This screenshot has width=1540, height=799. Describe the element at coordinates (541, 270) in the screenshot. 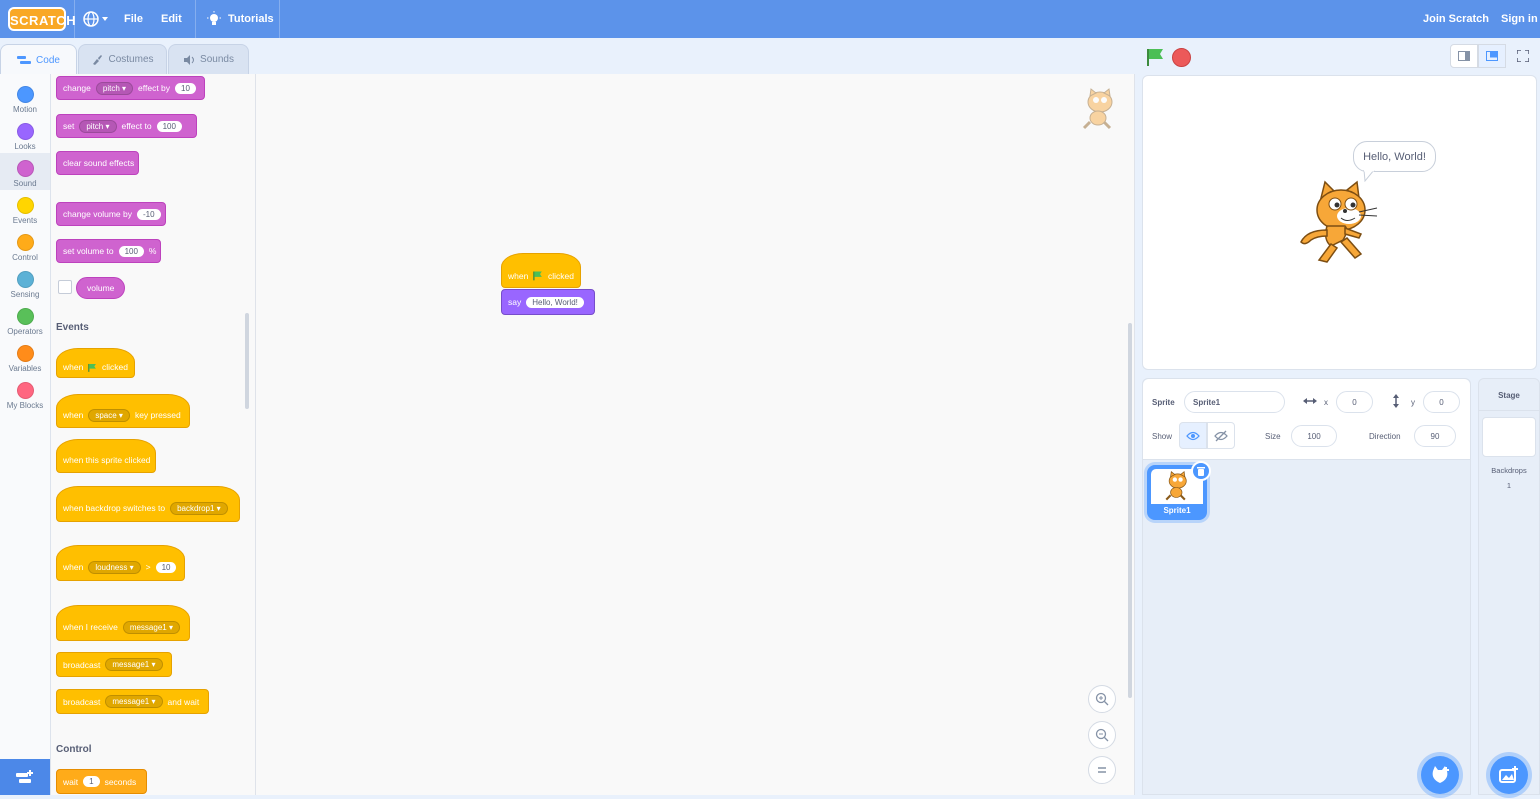

I see `script-when-flag-clicked: when clicked` at that location.